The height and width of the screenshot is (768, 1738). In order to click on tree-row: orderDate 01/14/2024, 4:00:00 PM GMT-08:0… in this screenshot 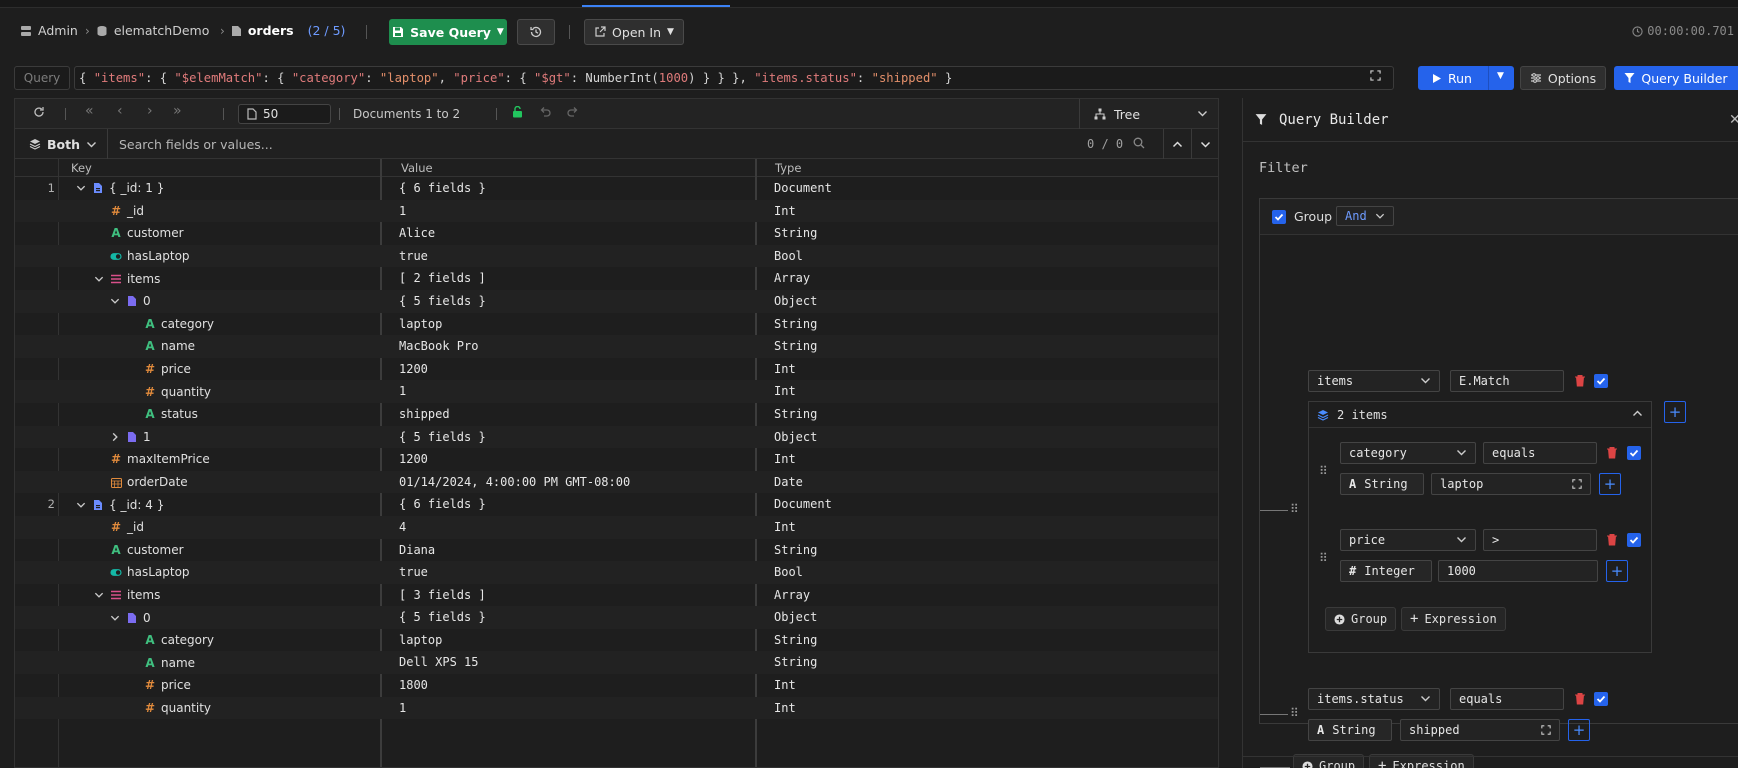, I will do `click(616, 482)`.